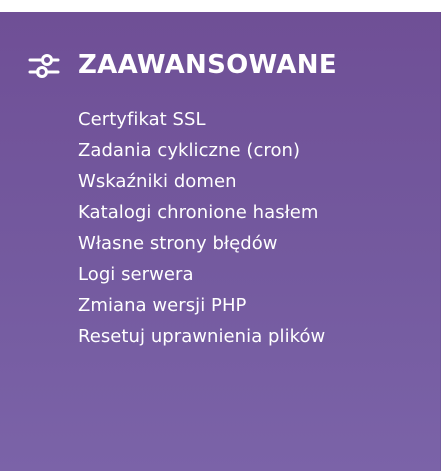 The height and width of the screenshot is (471, 445). Describe the element at coordinates (43, 65) in the screenshot. I see `sliders-icon` at that location.